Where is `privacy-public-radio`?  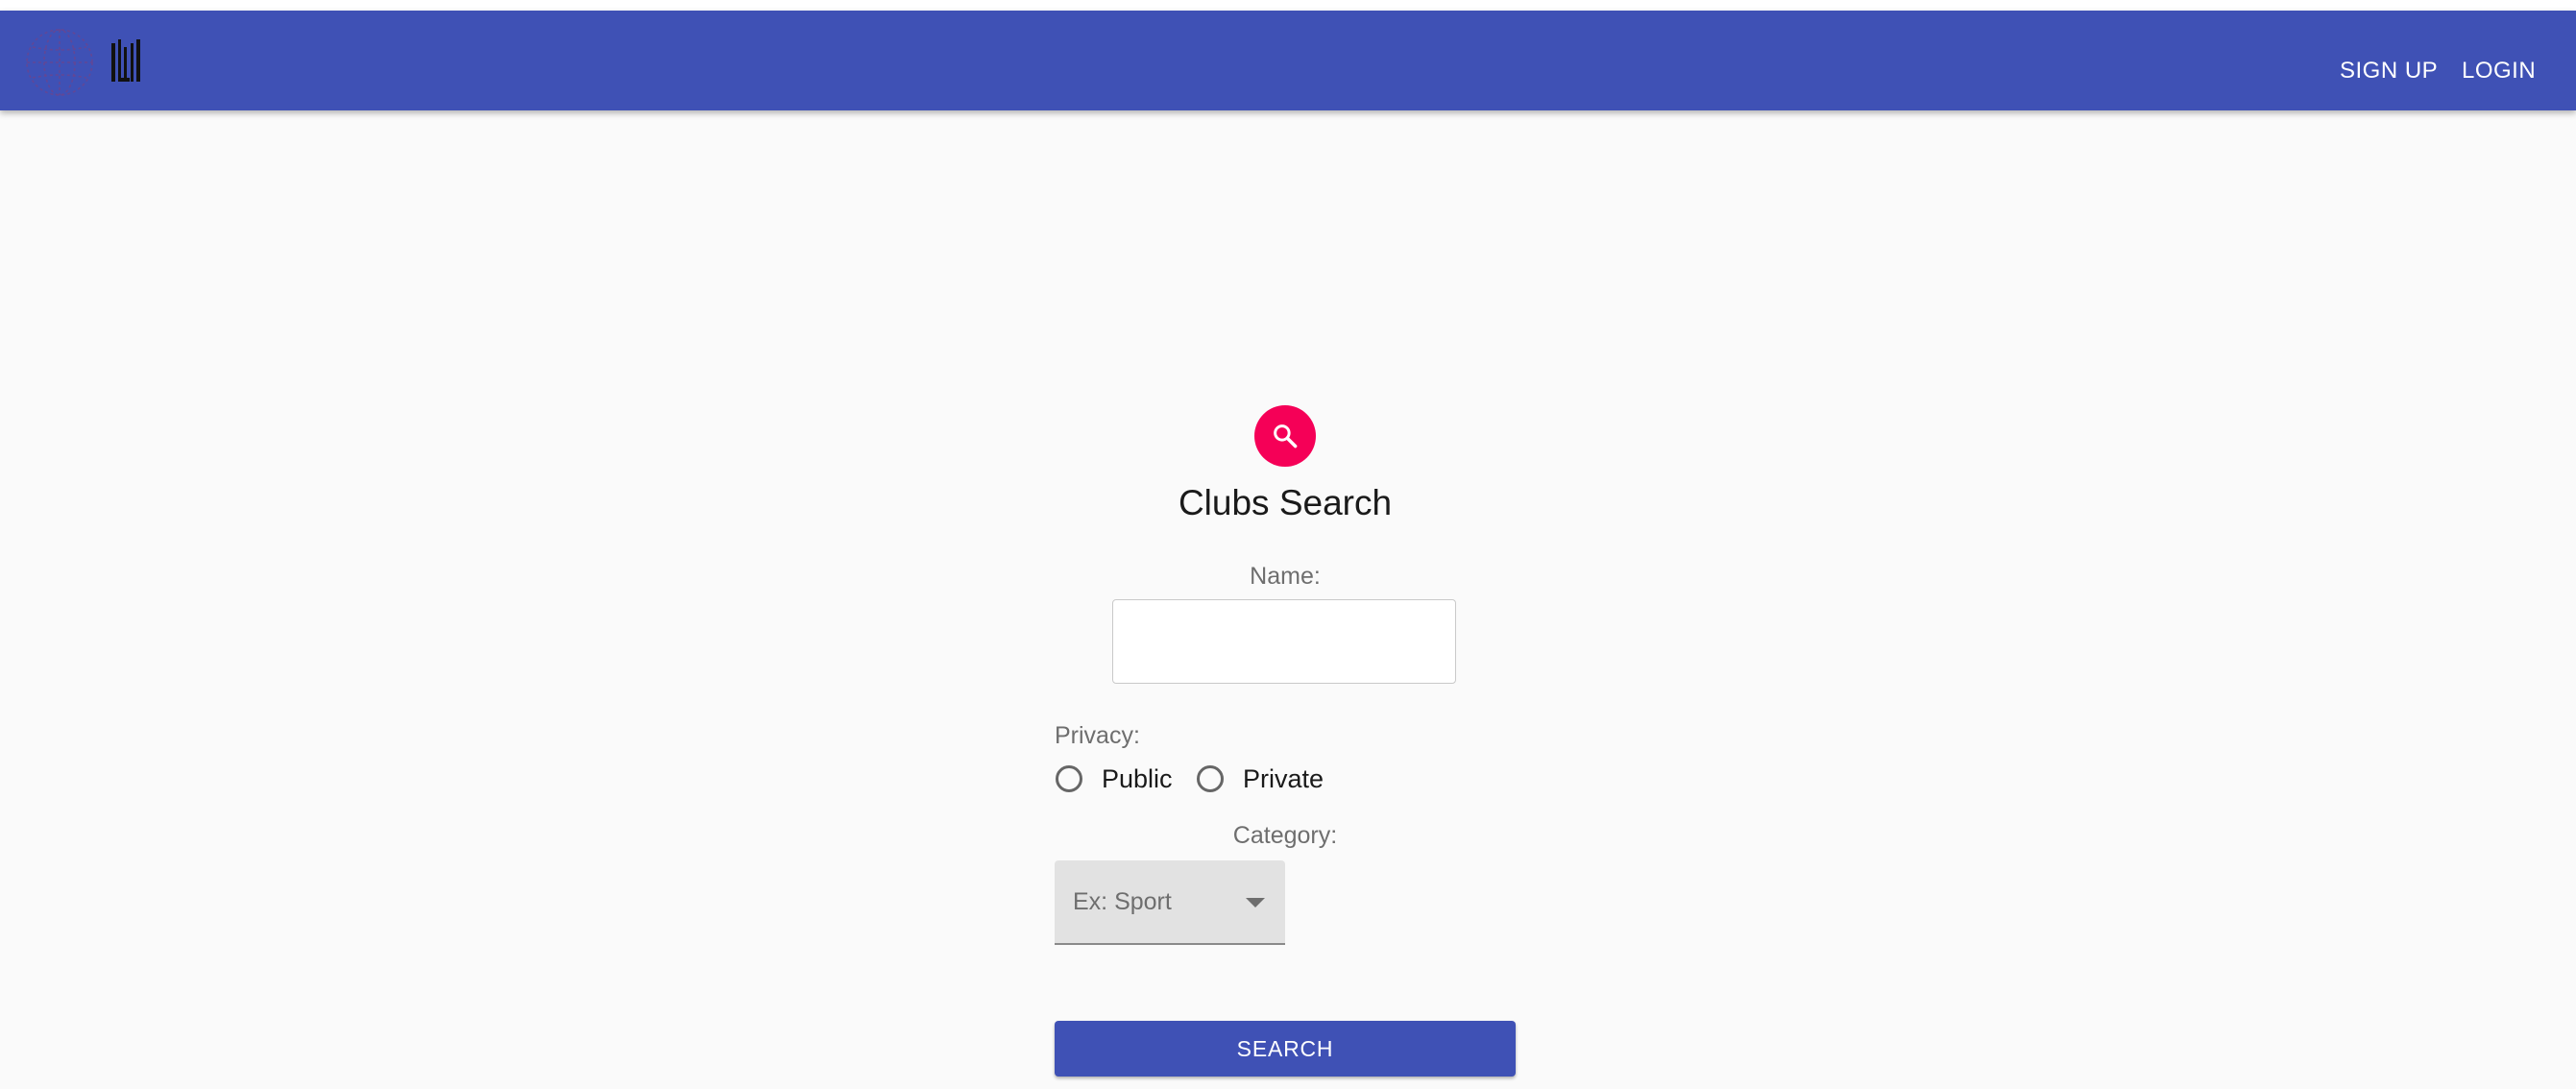 privacy-public-radio is located at coordinates (1069, 779).